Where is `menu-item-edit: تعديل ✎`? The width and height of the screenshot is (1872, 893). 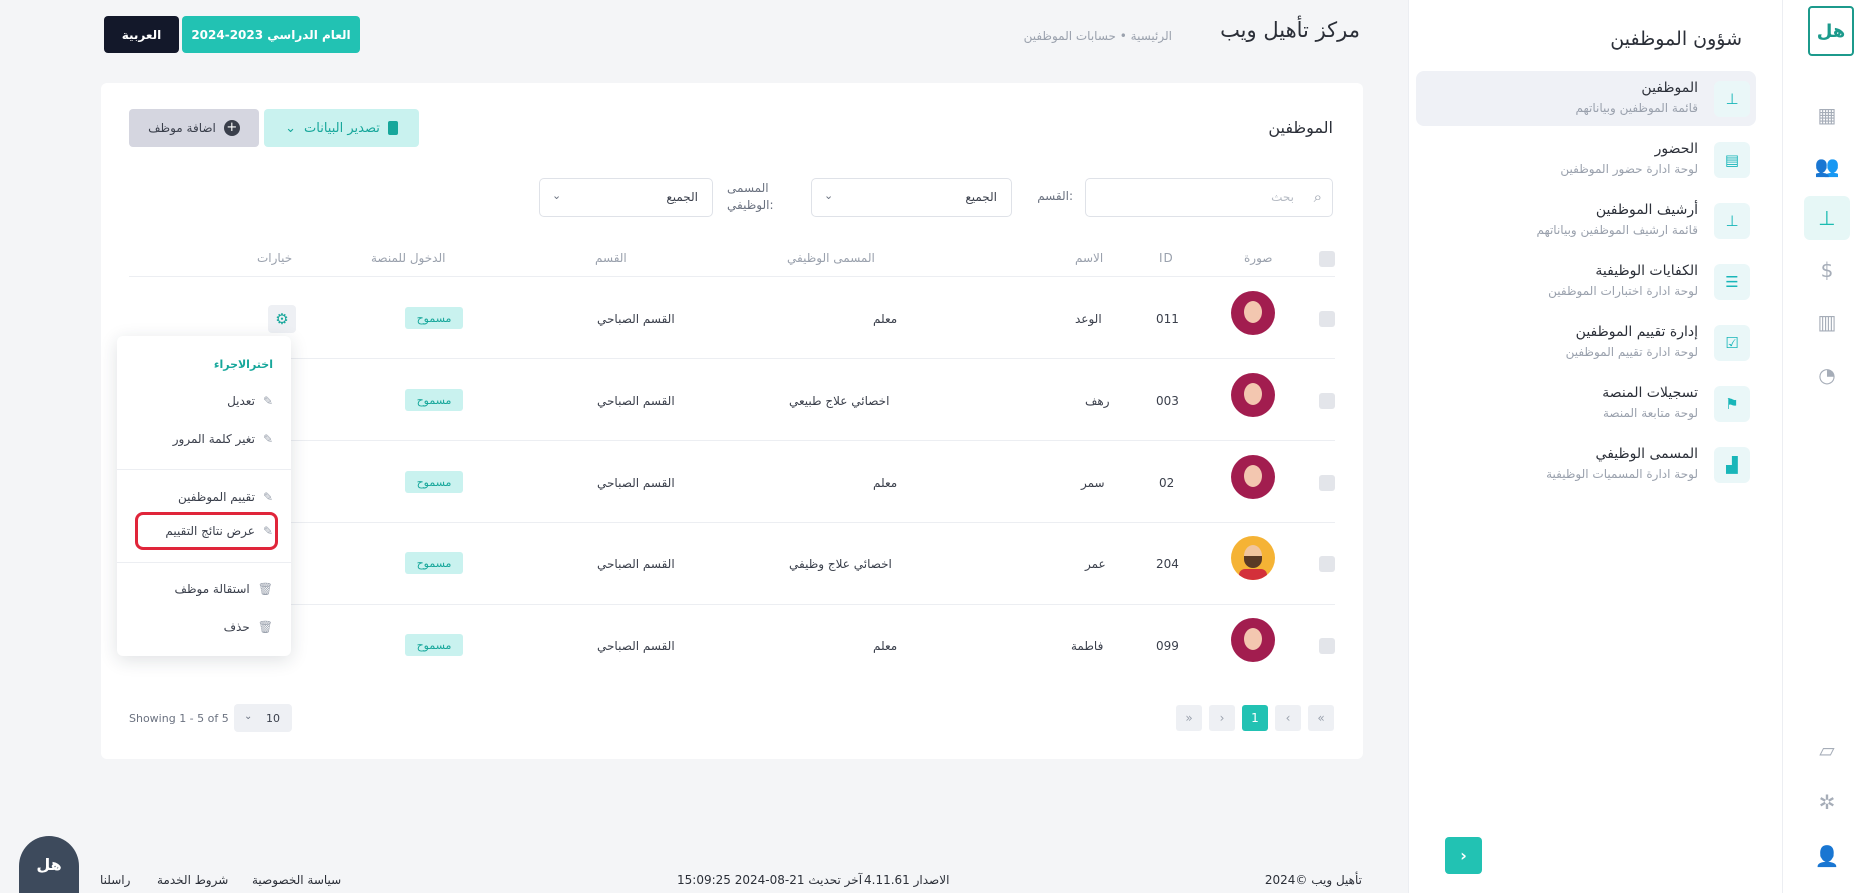
menu-item-edit: تعديل ✎ is located at coordinates (250, 401).